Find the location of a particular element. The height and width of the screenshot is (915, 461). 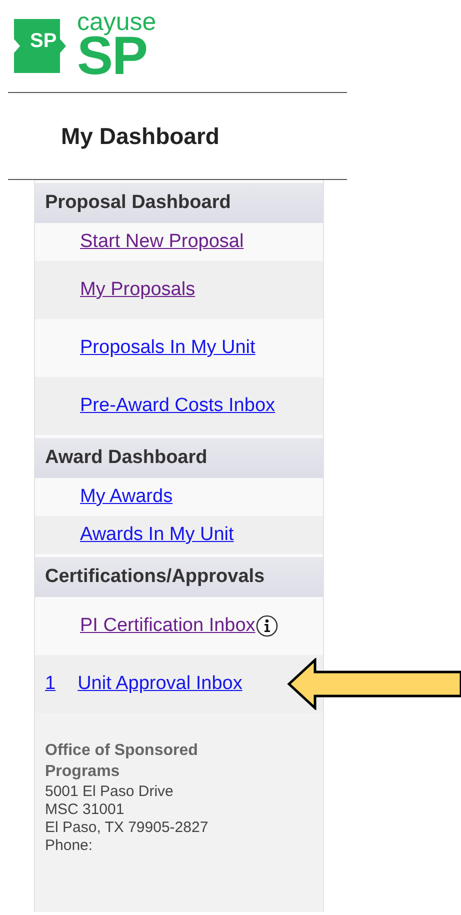

office-address-line: MSC 31001 is located at coordinates (85, 809).